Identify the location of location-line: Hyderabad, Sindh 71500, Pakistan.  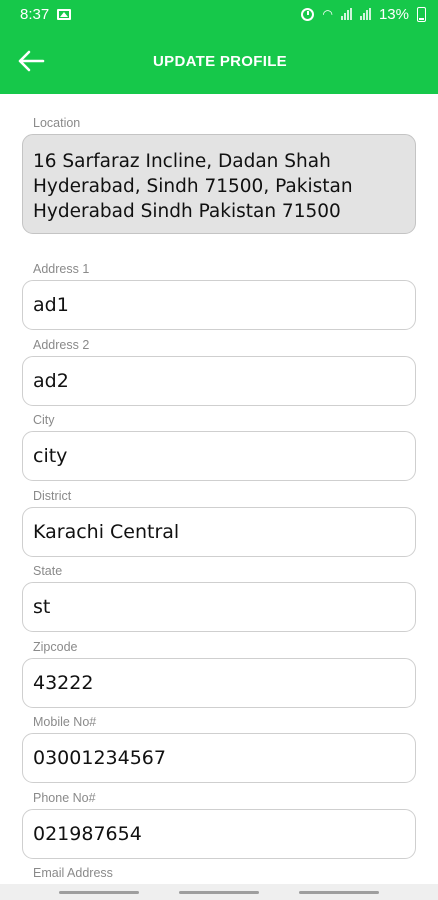
(193, 186).